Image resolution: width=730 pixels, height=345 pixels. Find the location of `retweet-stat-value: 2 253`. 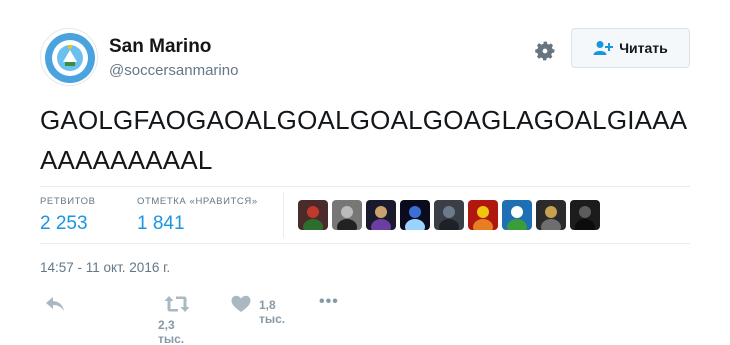

retweet-stat-value: 2 253 is located at coordinates (68, 224).